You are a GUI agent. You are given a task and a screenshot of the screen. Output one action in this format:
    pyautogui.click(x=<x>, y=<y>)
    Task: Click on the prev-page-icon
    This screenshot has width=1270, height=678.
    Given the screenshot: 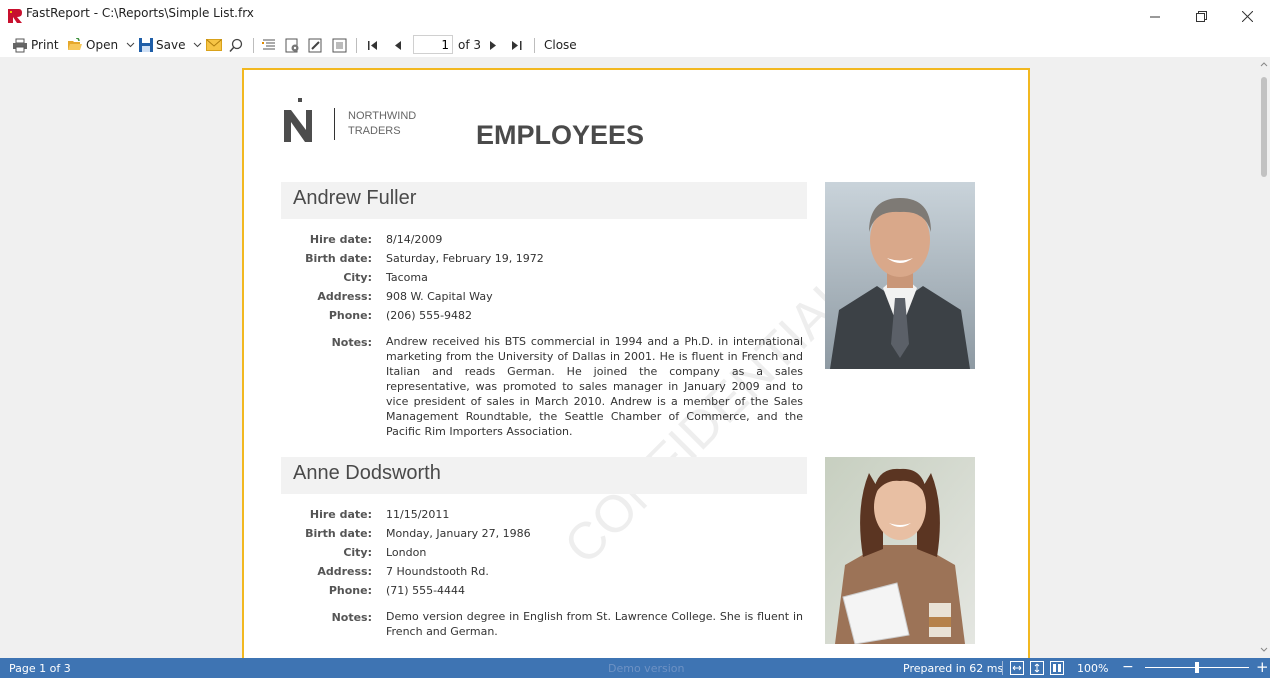 What is the action you would take?
    pyautogui.click(x=398, y=45)
    